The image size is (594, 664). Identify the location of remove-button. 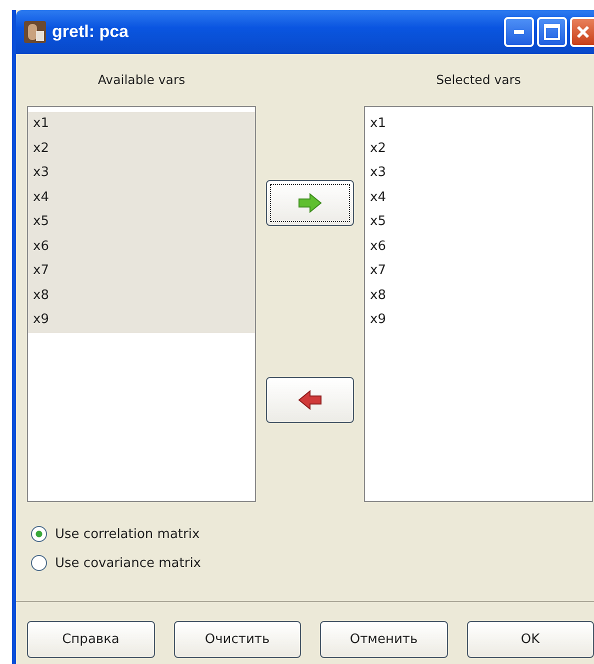
(310, 400).